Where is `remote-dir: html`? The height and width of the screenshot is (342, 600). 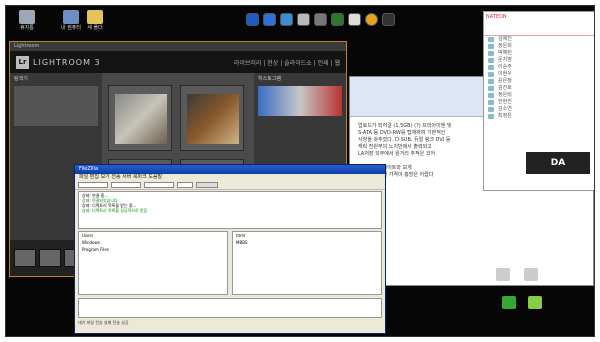 remote-dir: html is located at coordinates (307, 235).